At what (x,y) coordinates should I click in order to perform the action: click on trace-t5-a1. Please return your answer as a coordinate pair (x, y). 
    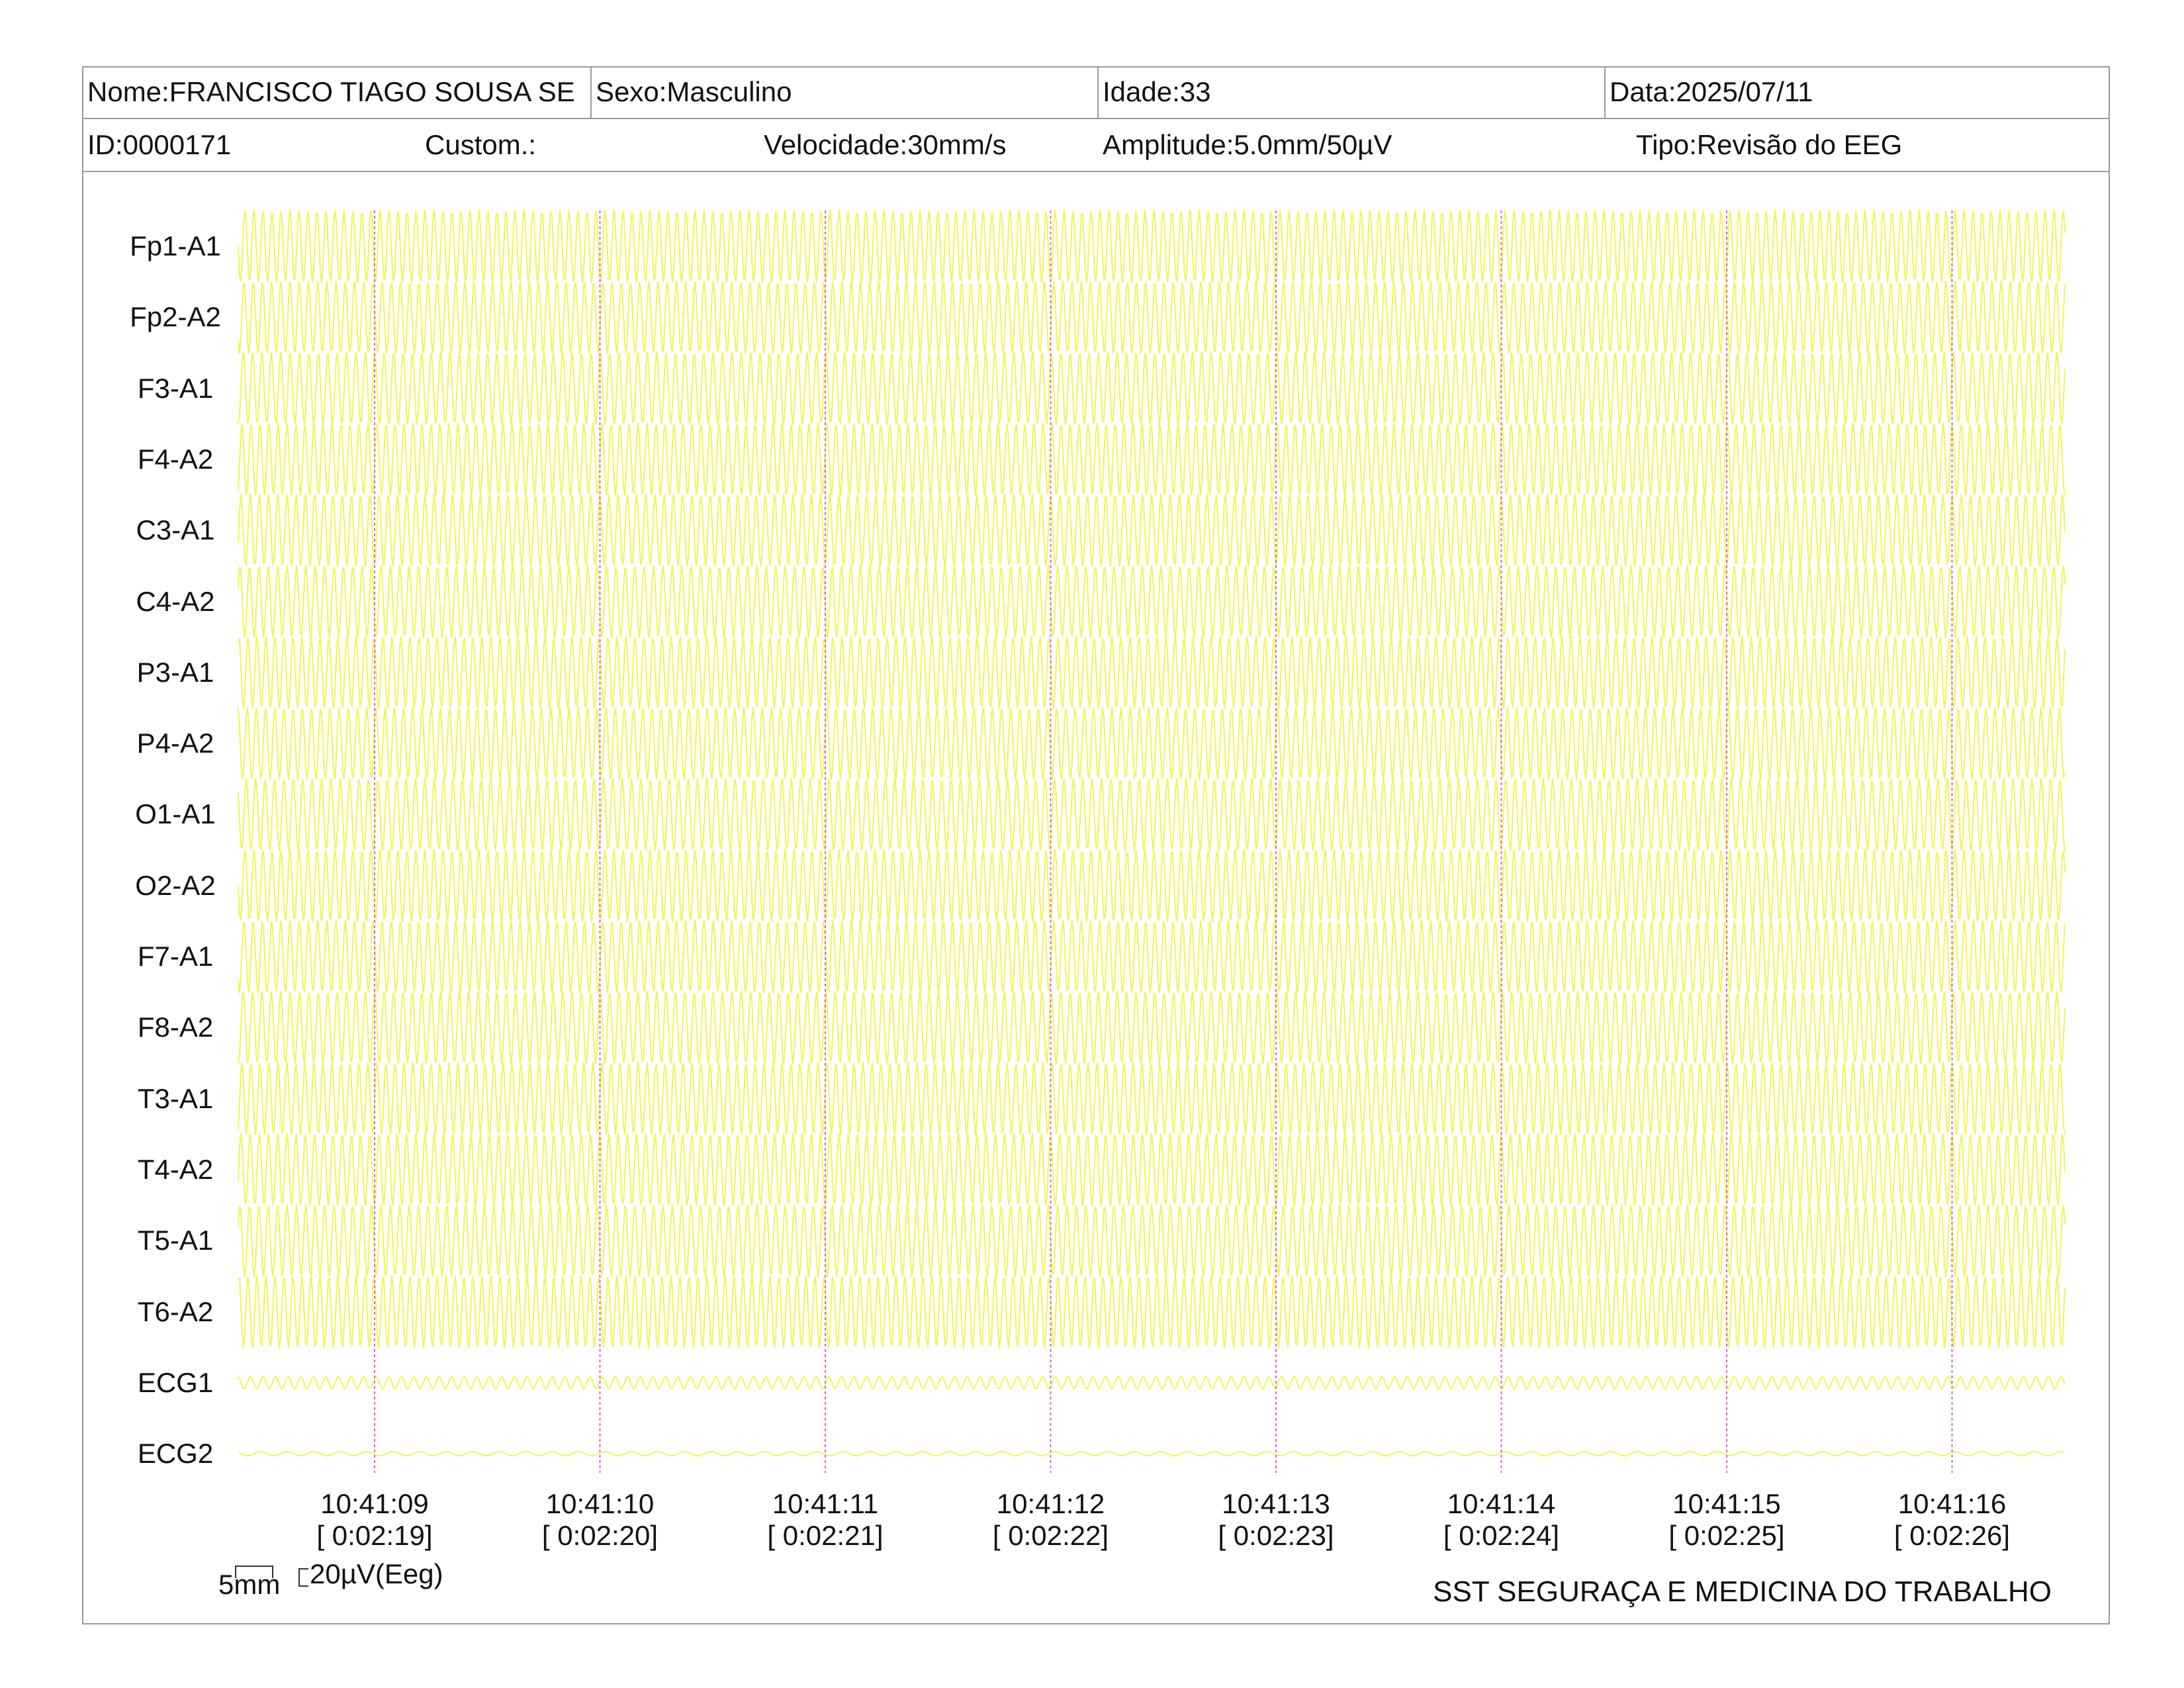
    Looking at the image, I should click on (1152, 1241).